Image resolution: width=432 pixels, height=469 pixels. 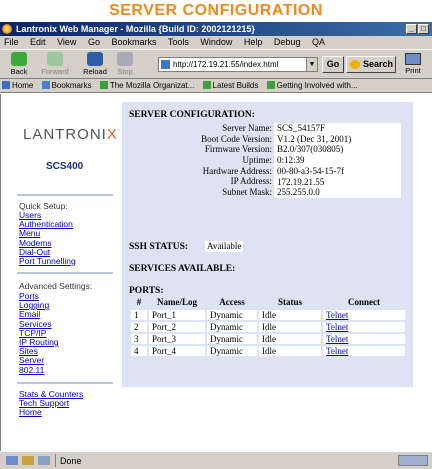 What do you see at coordinates (139, 315) in the screenshot?
I see `port-number: 1` at bounding box center [139, 315].